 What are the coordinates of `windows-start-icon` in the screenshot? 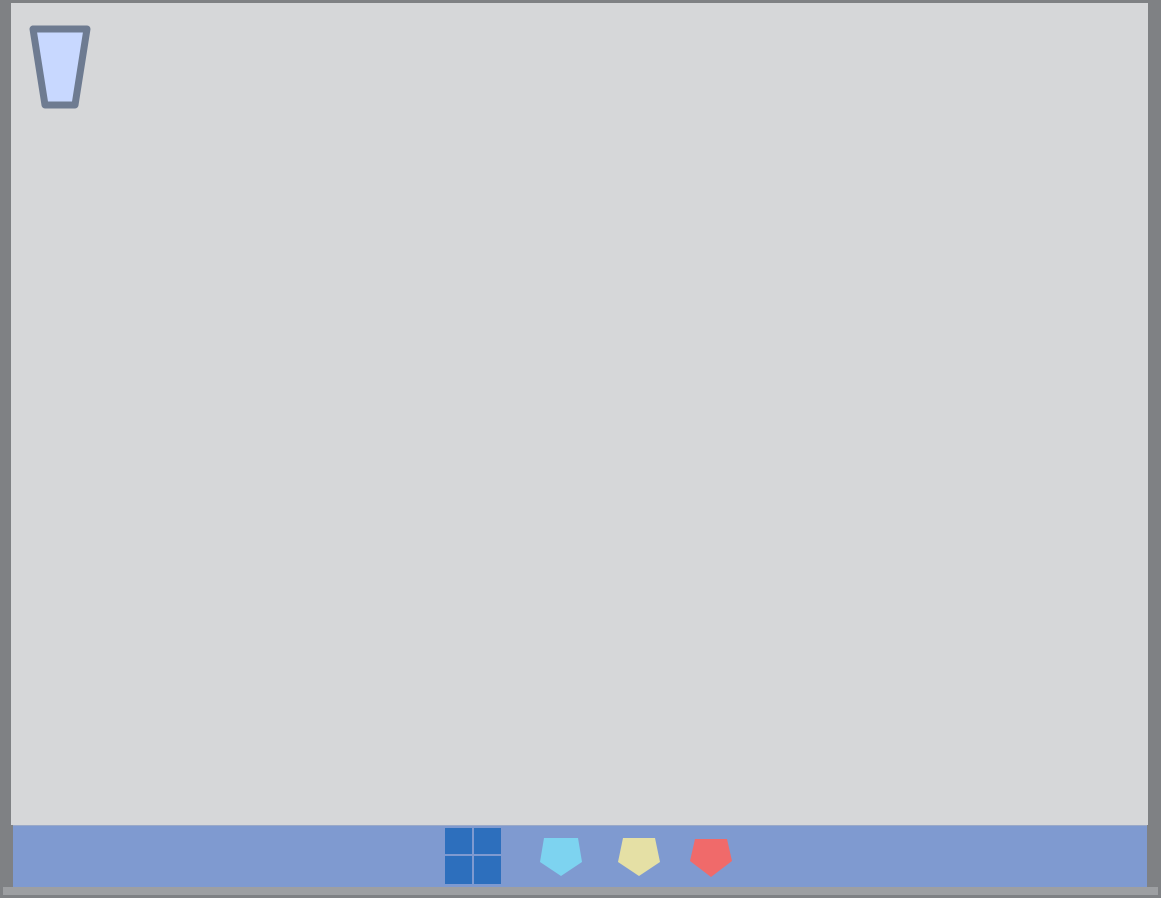 It's located at (473, 856).